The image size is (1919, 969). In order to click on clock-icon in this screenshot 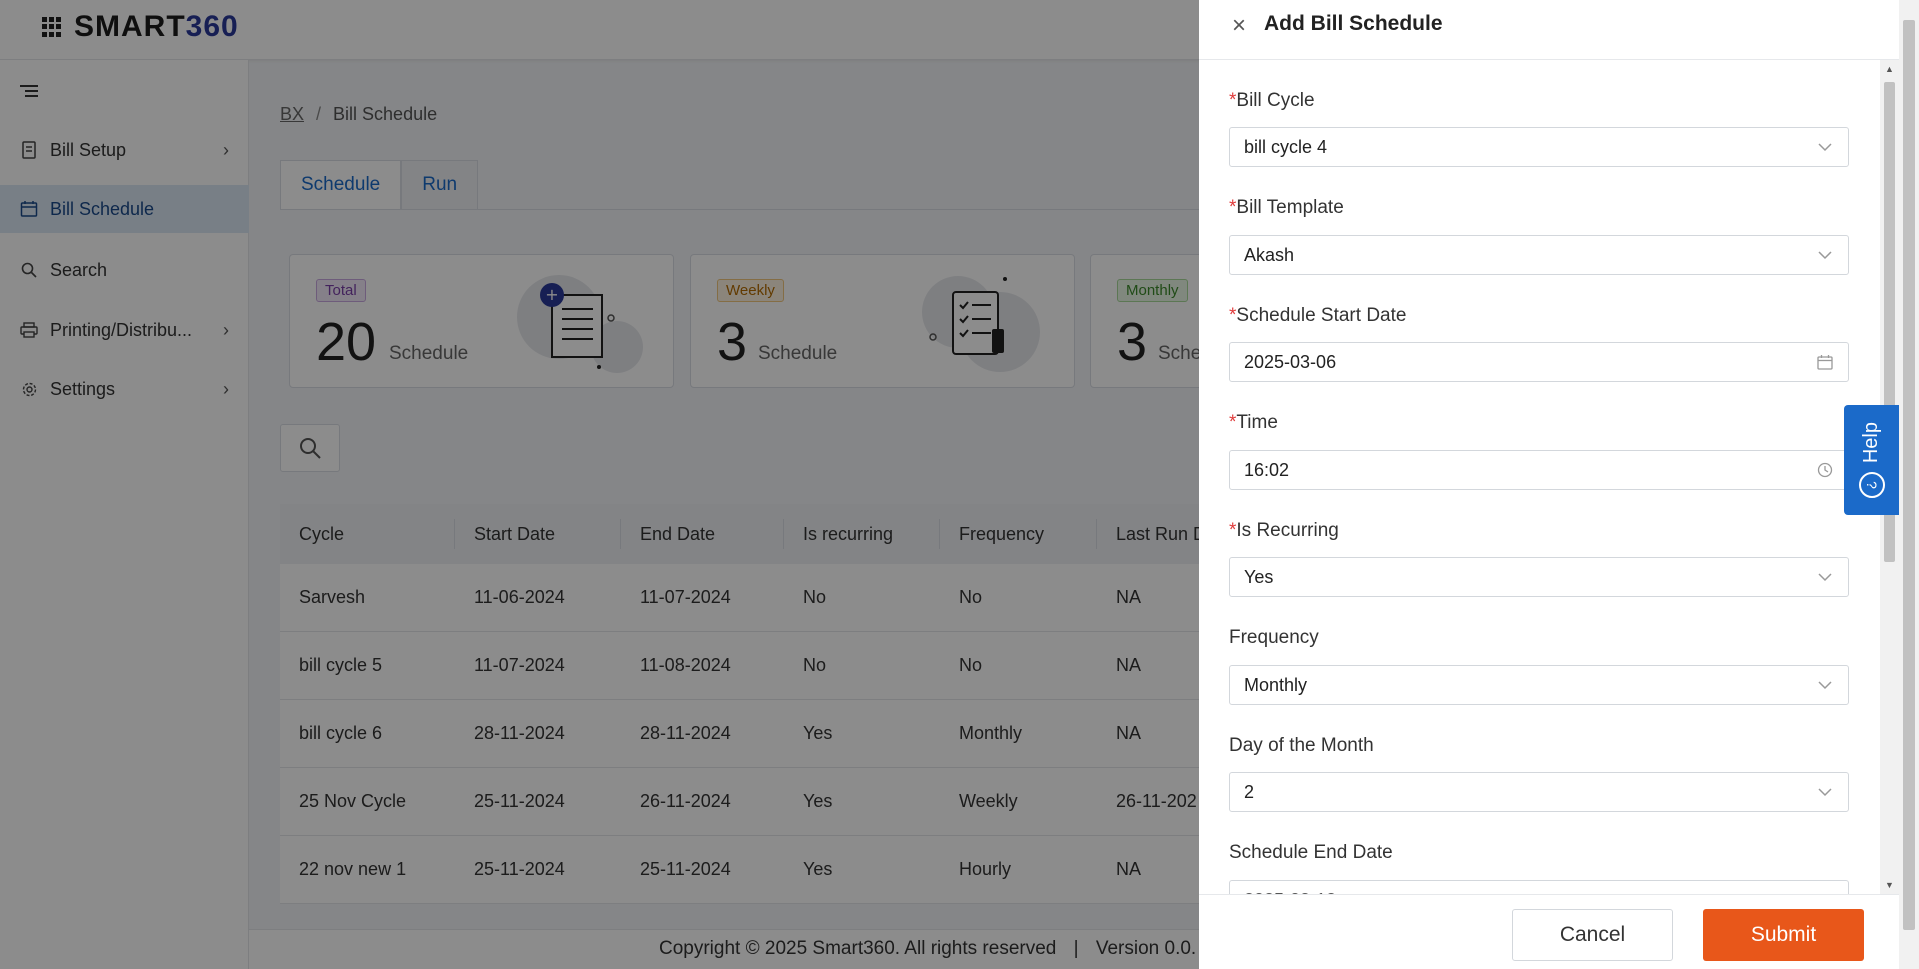, I will do `click(1825, 470)`.